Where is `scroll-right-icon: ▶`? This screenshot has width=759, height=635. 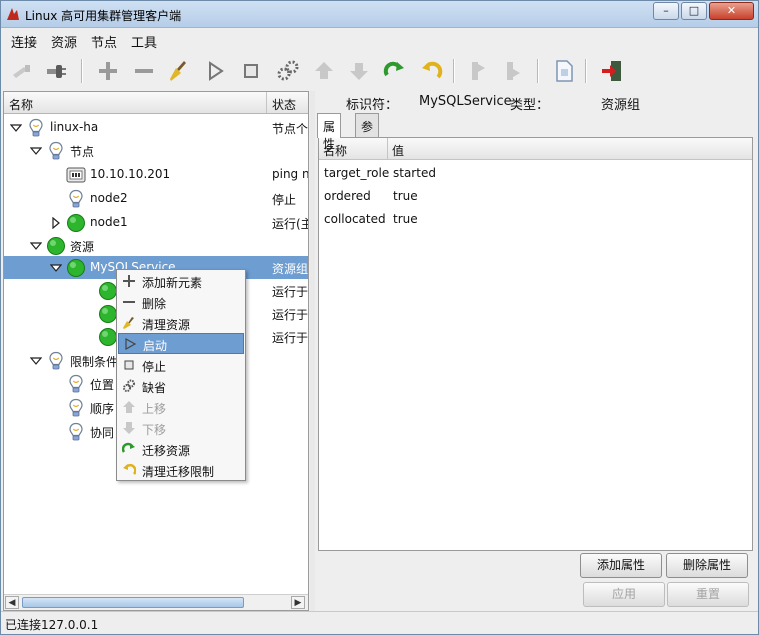 scroll-right-icon: ▶ is located at coordinates (298, 602).